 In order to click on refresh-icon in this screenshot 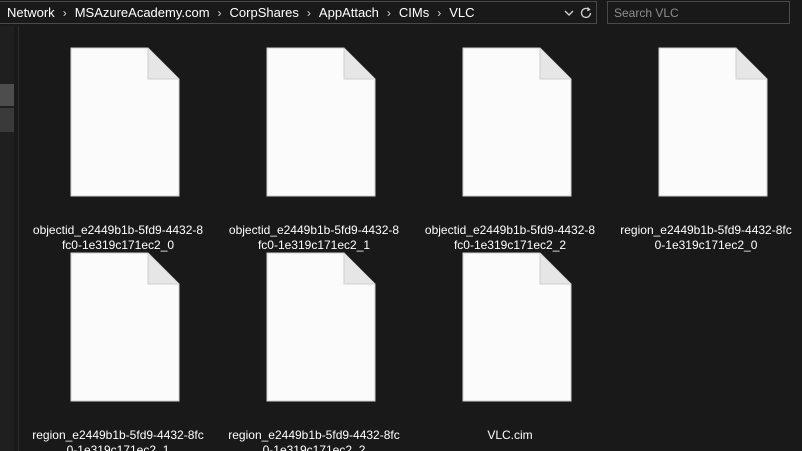, I will do `click(586, 13)`.